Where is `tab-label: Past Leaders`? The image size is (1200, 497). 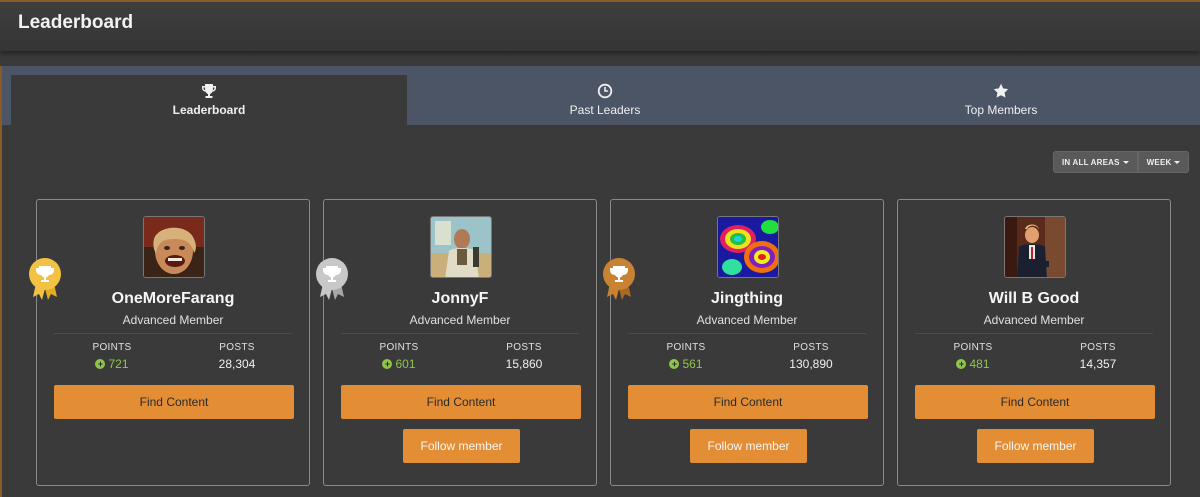 tab-label: Past Leaders is located at coordinates (605, 110).